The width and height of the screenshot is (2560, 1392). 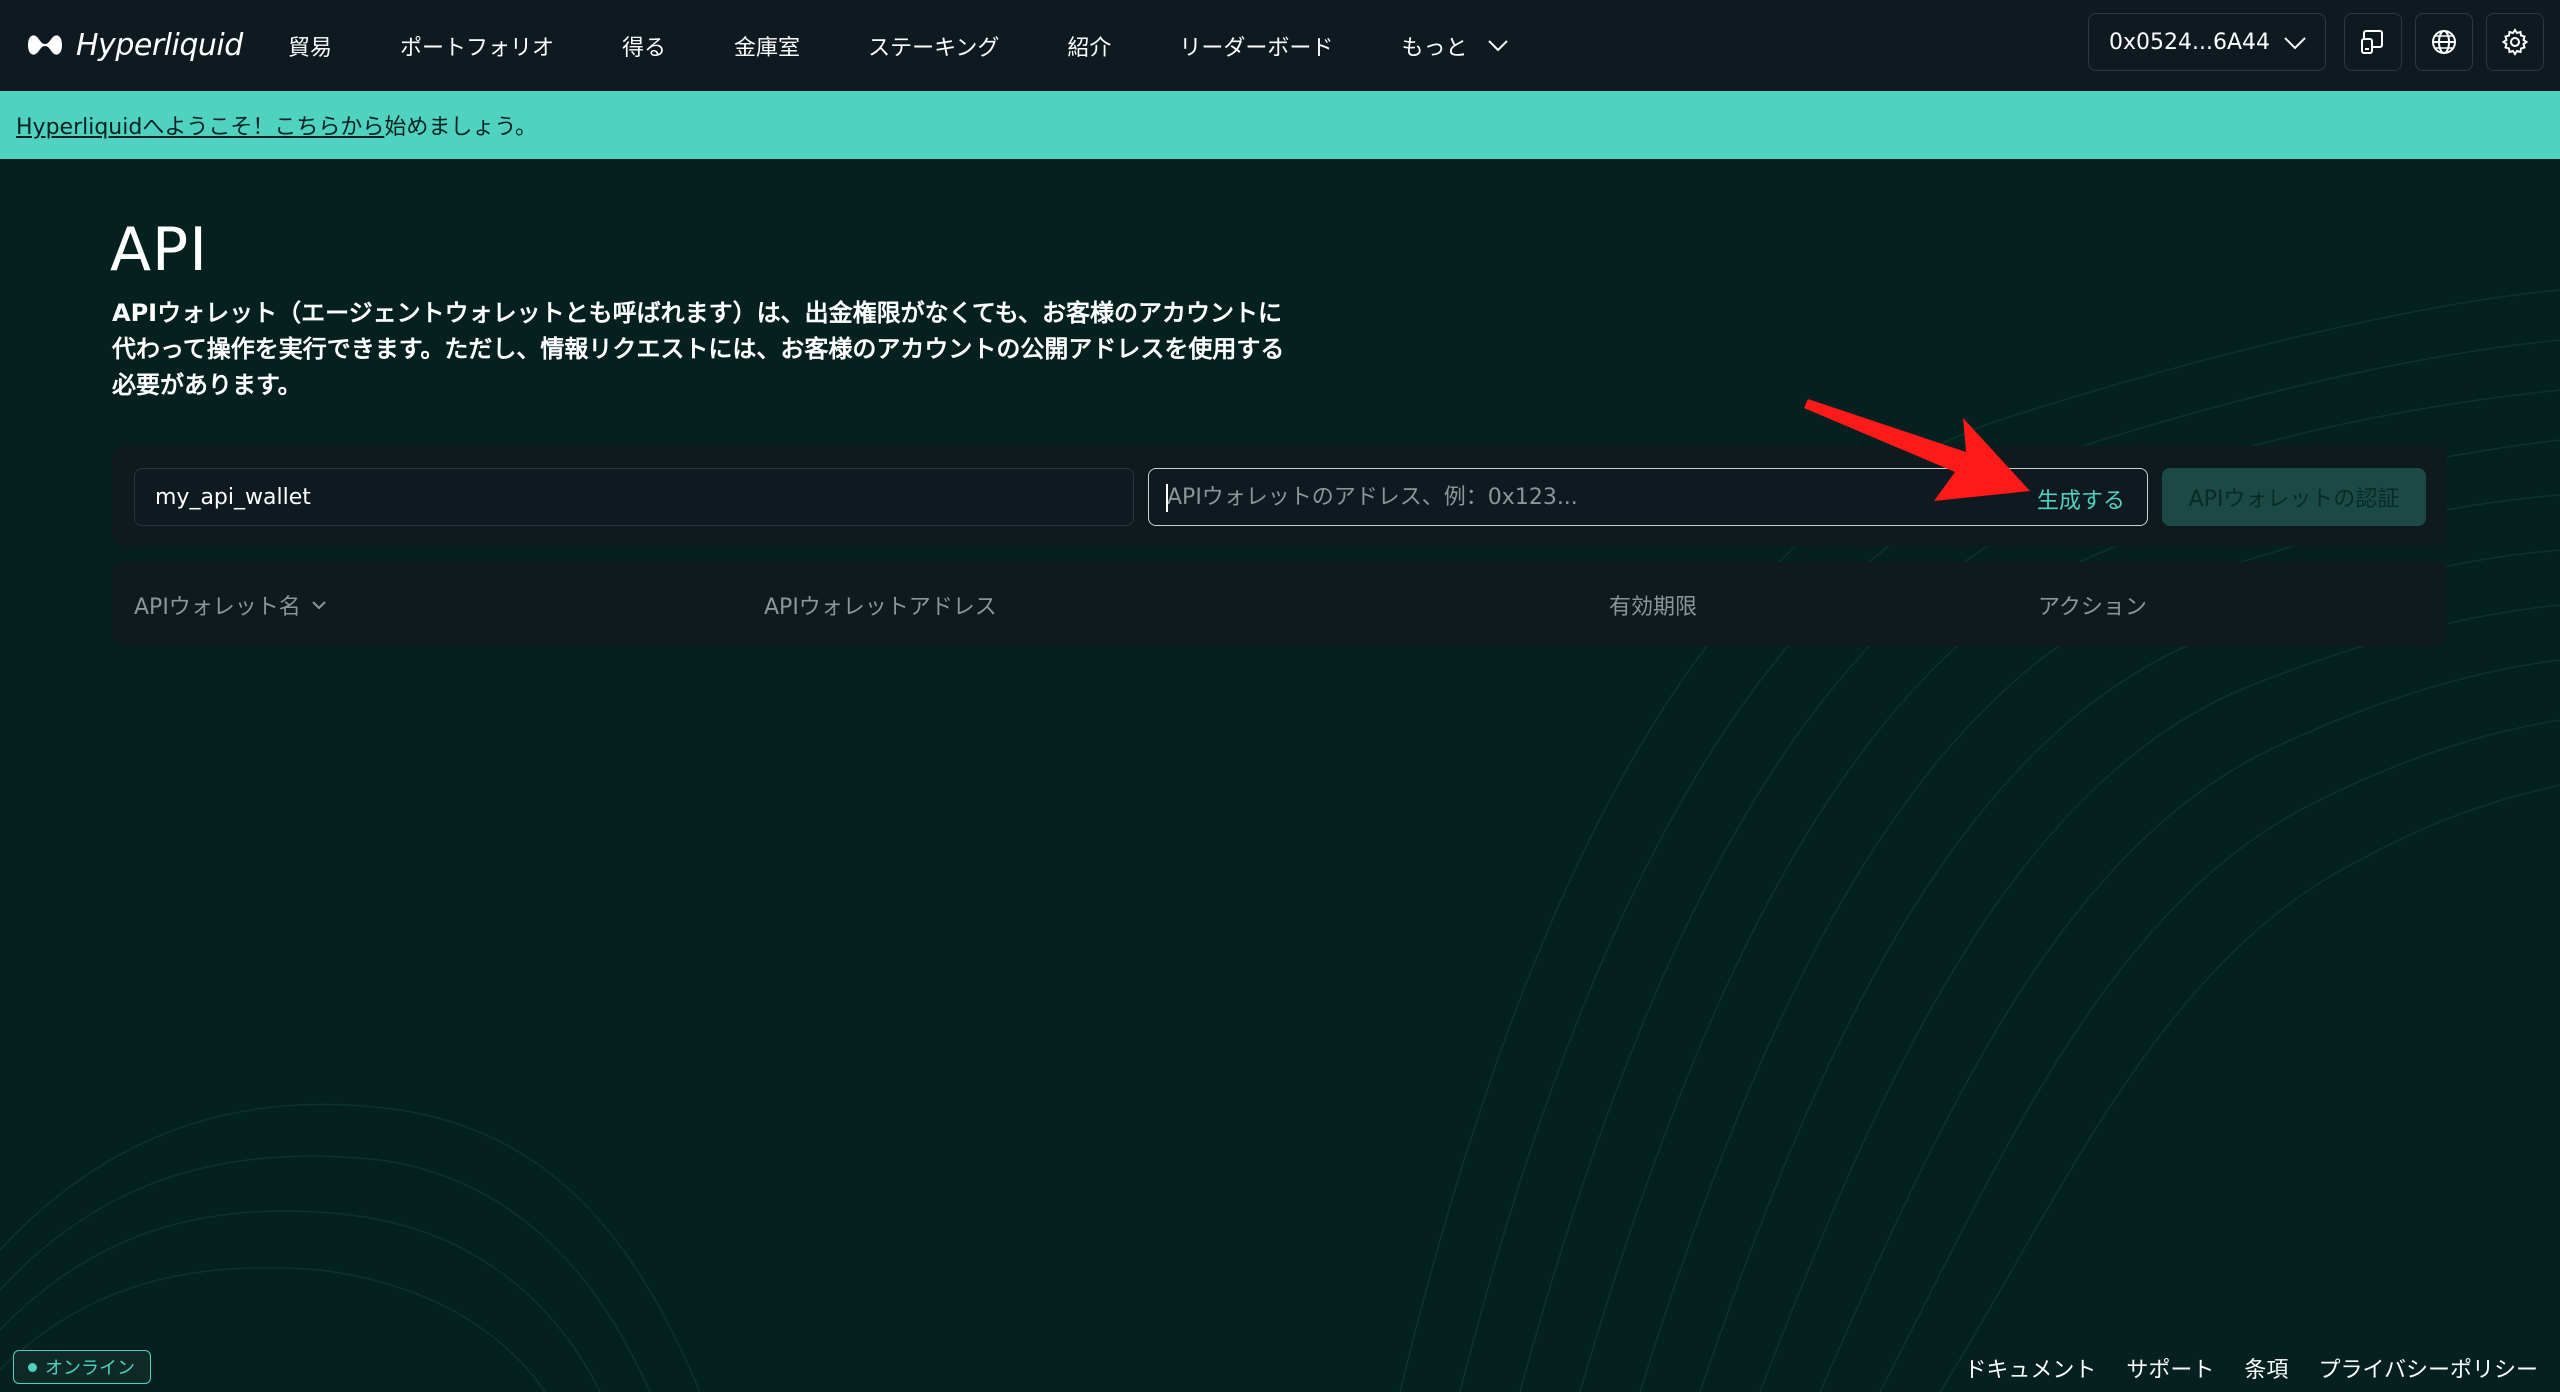 I want to click on settings-button, so click(x=2515, y=42).